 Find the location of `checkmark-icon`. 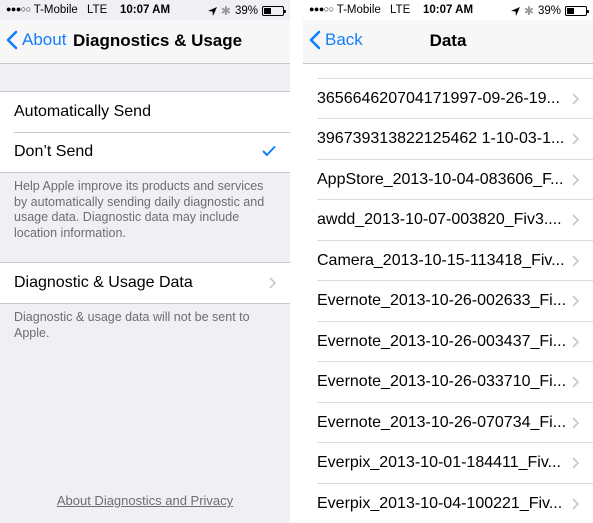

checkmark-icon is located at coordinates (269, 151).